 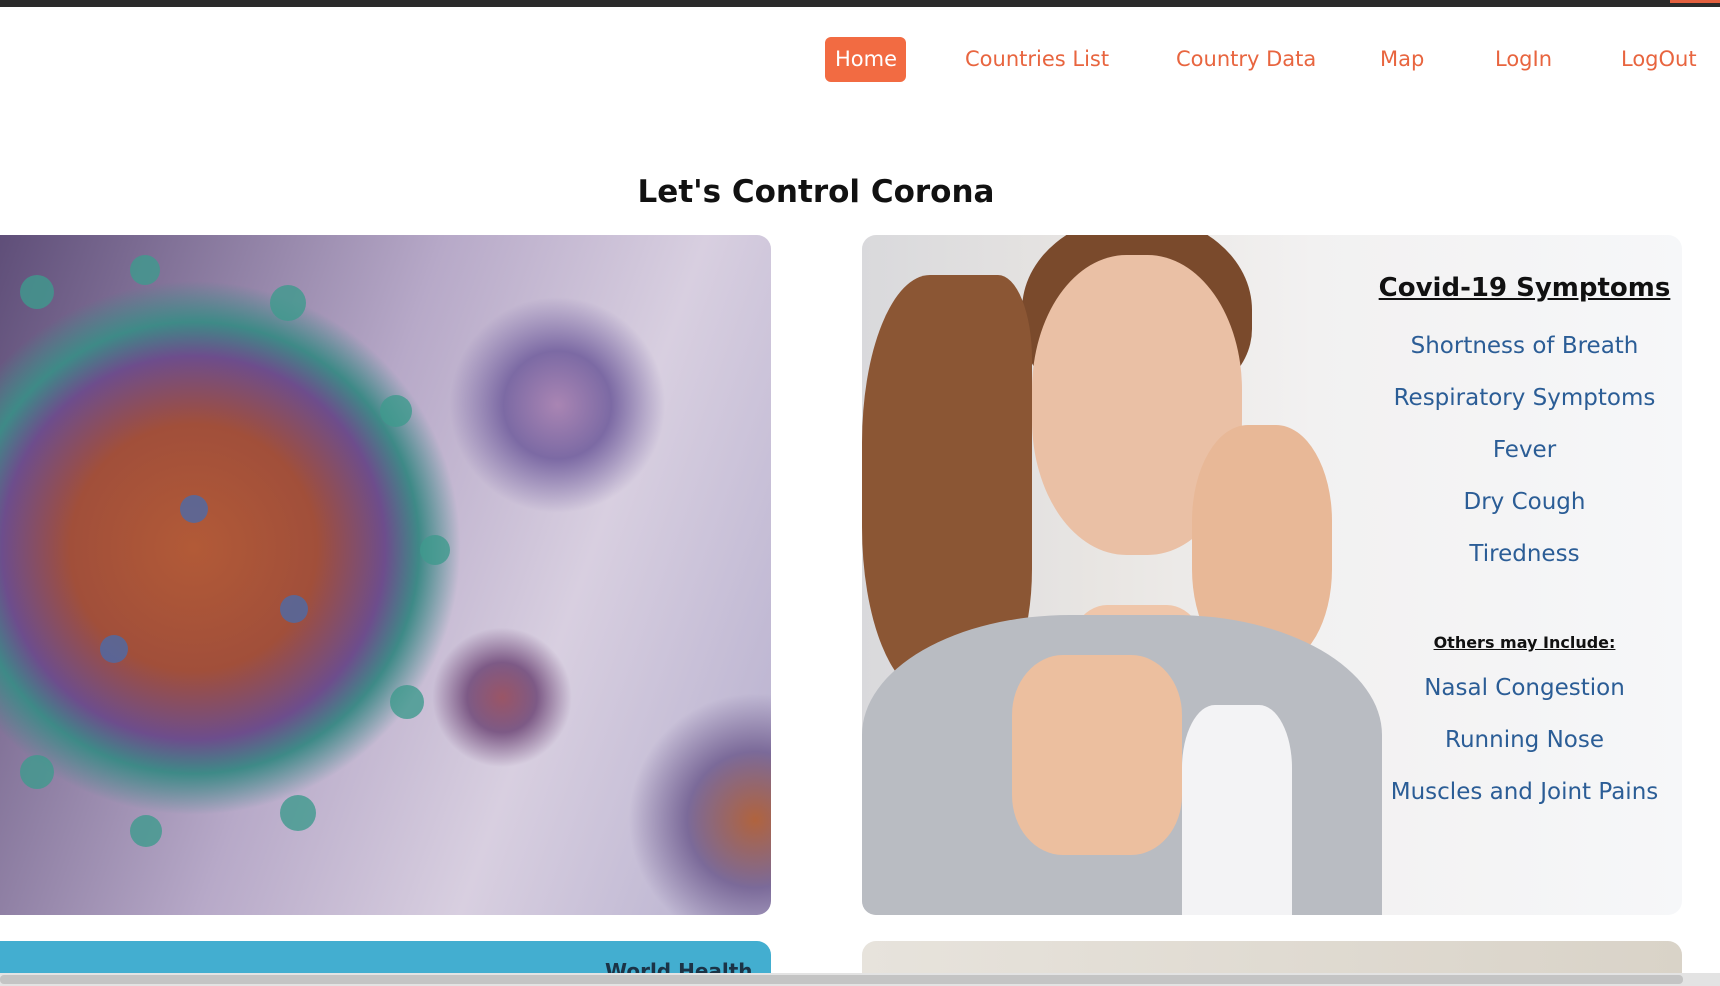 What do you see at coordinates (1097, 755) in the screenshot?
I see `person-hand-on-chest` at bounding box center [1097, 755].